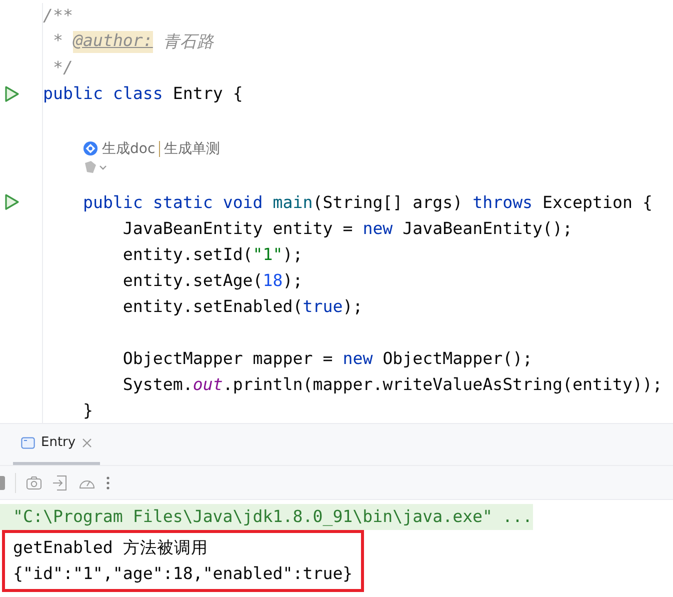  I want to click on code-line: }, so click(87, 410).